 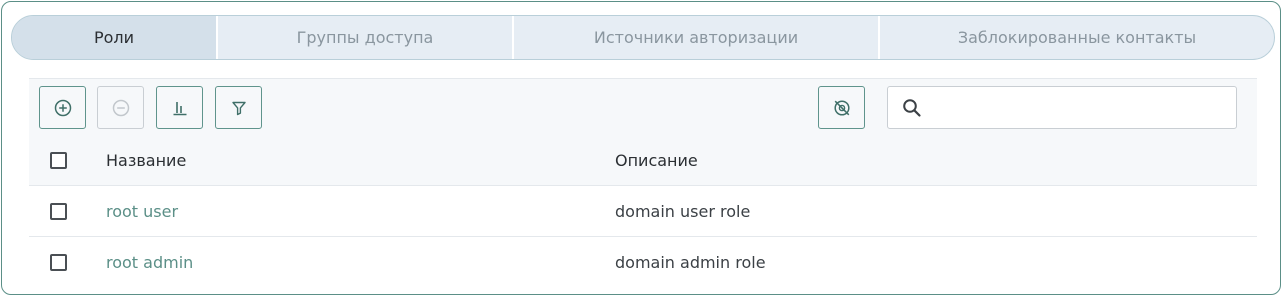 I want to click on role-description: domain user role, so click(x=683, y=211).